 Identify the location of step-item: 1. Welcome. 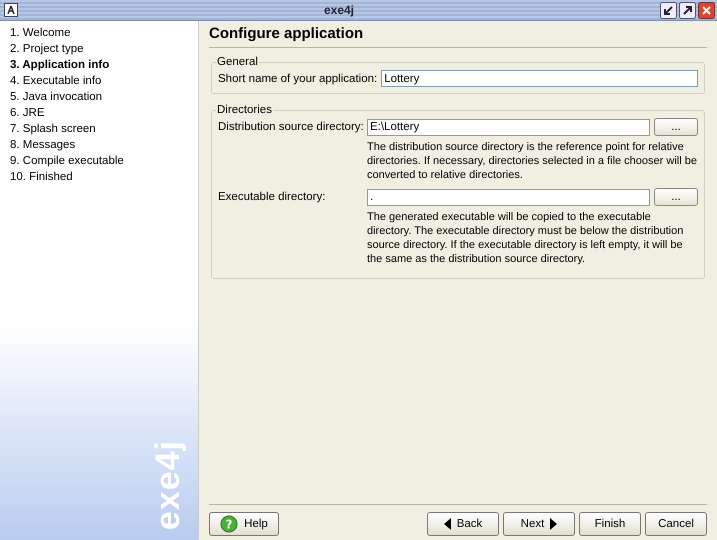
(104, 33).